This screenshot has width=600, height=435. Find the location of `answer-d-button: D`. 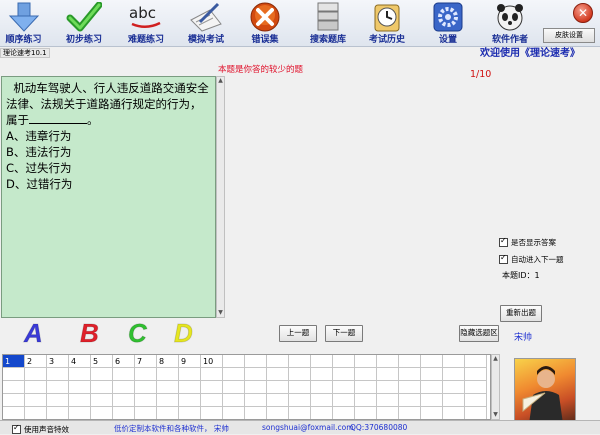

answer-d-button: D is located at coordinates (184, 333).